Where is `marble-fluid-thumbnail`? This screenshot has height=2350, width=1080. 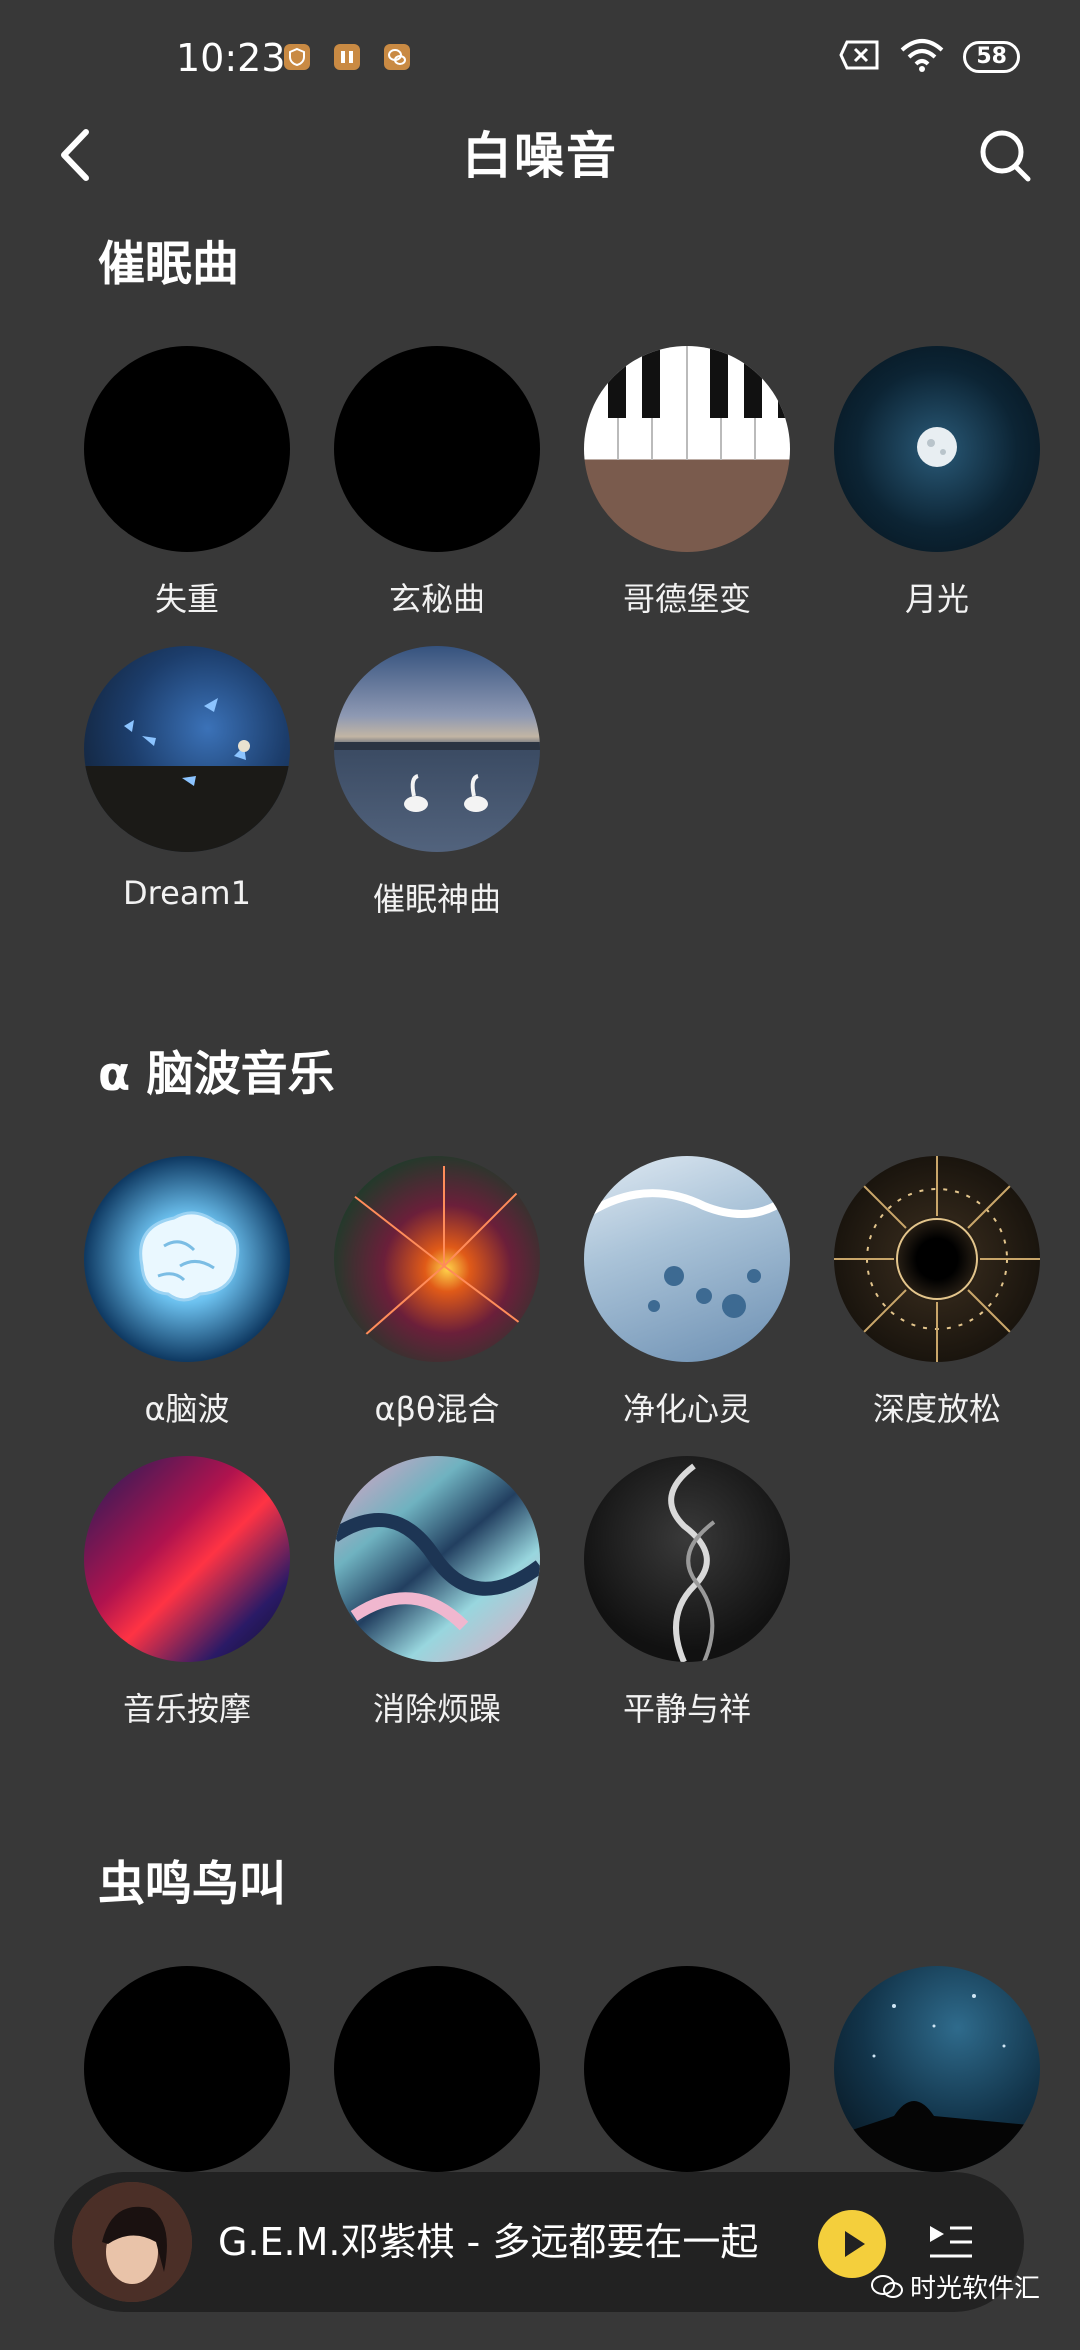
marble-fluid-thumbnail is located at coordinates (437, 1559).